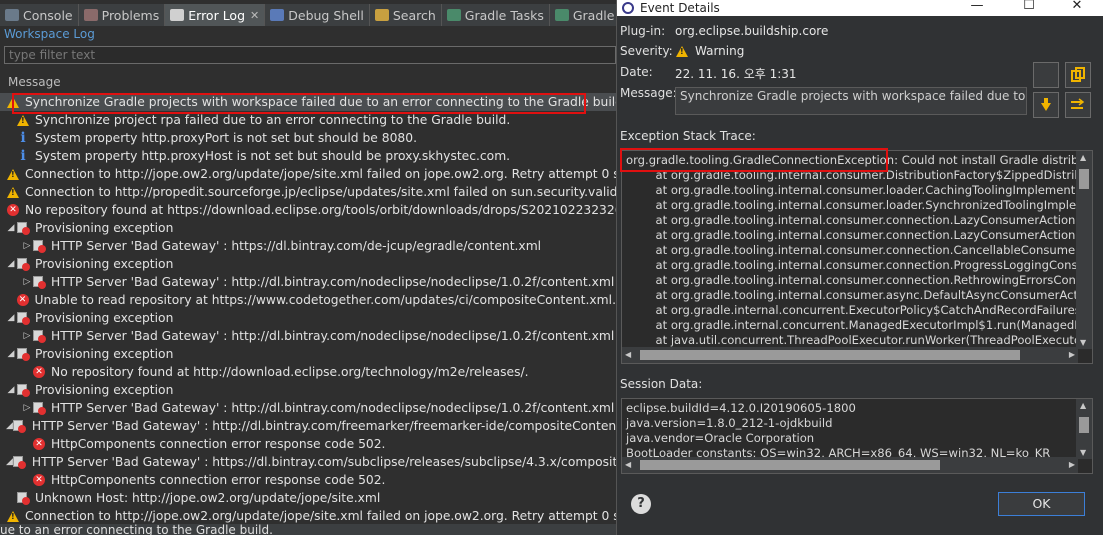 The width and height of the screenshot is (1103, 535). What do you see at coordinates (661, 384) in the screenshot?
I see `session-data-label: Session Data:` at bounding box center [661, 384].